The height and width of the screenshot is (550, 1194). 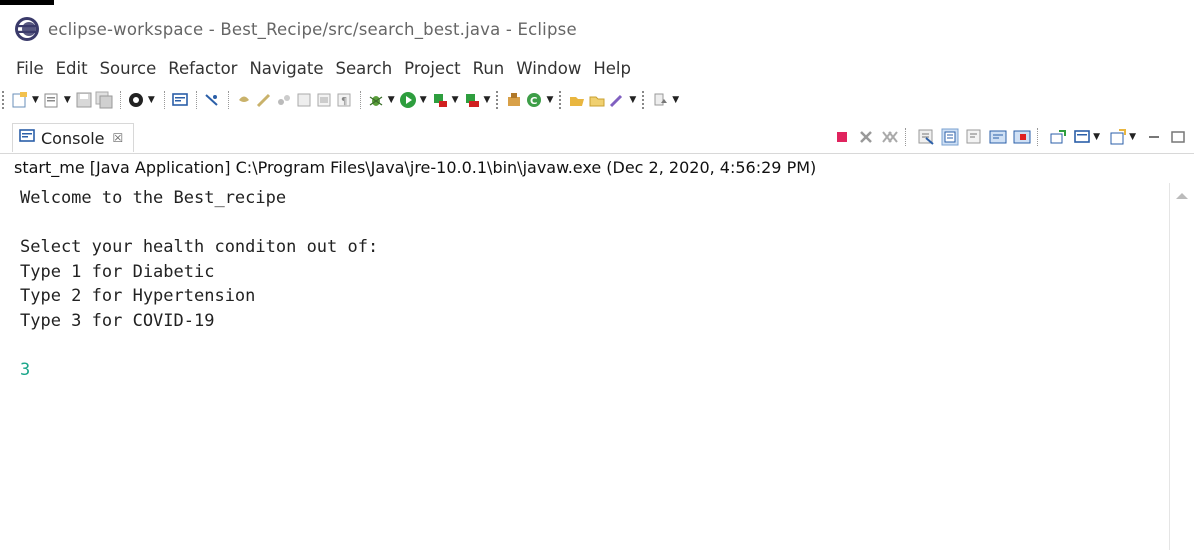 I want to click on project-dropdown-icon: ▼, so click(x=67, y=100).